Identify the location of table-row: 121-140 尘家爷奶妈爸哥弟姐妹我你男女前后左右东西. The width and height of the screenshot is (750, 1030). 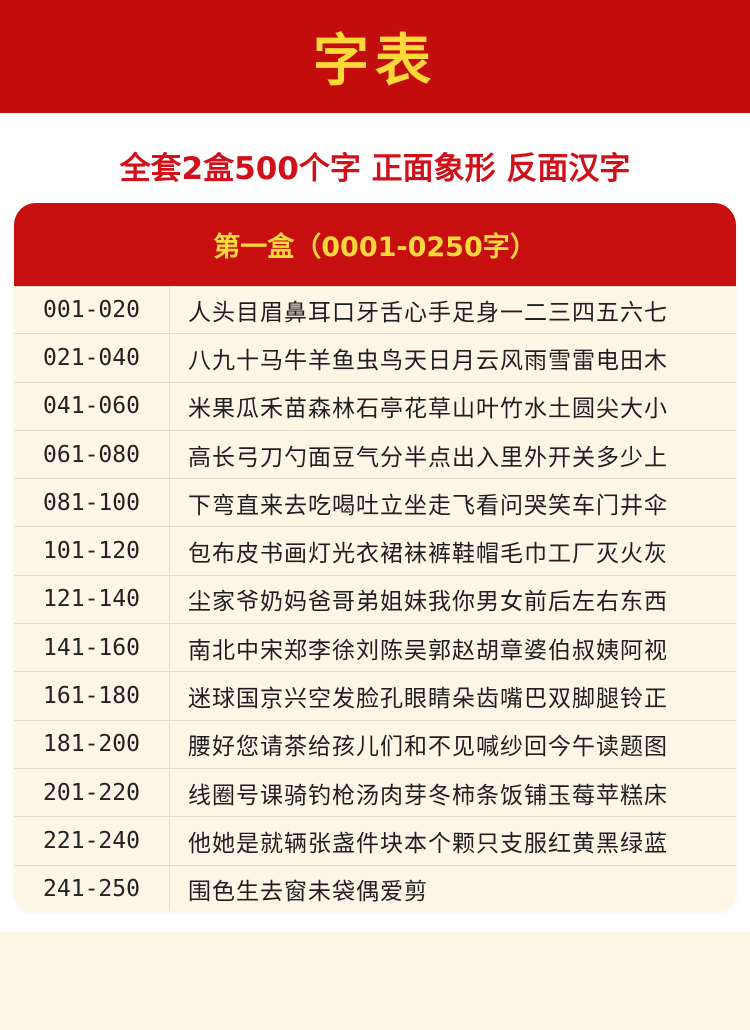
(375, 600).